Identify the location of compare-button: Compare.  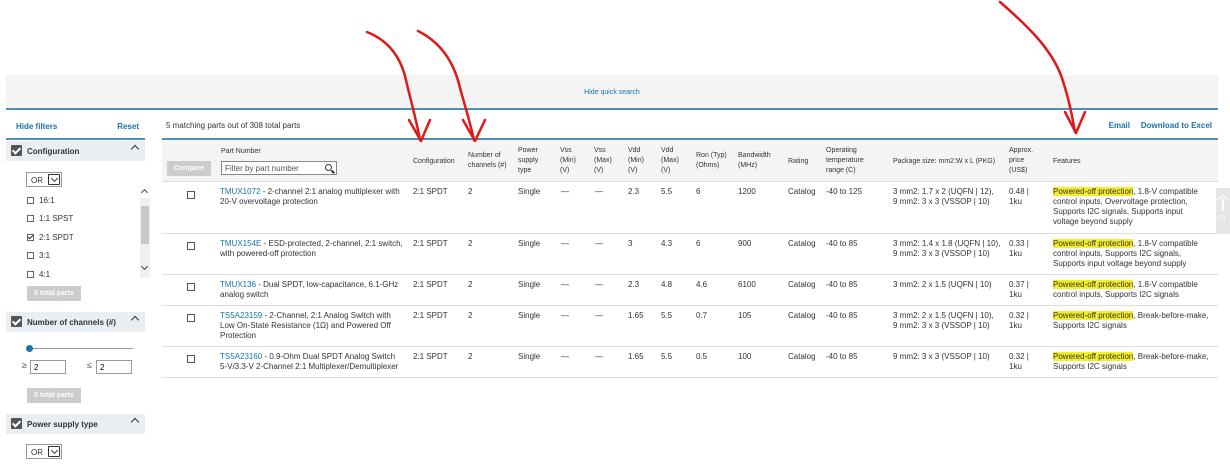
(189, 168).